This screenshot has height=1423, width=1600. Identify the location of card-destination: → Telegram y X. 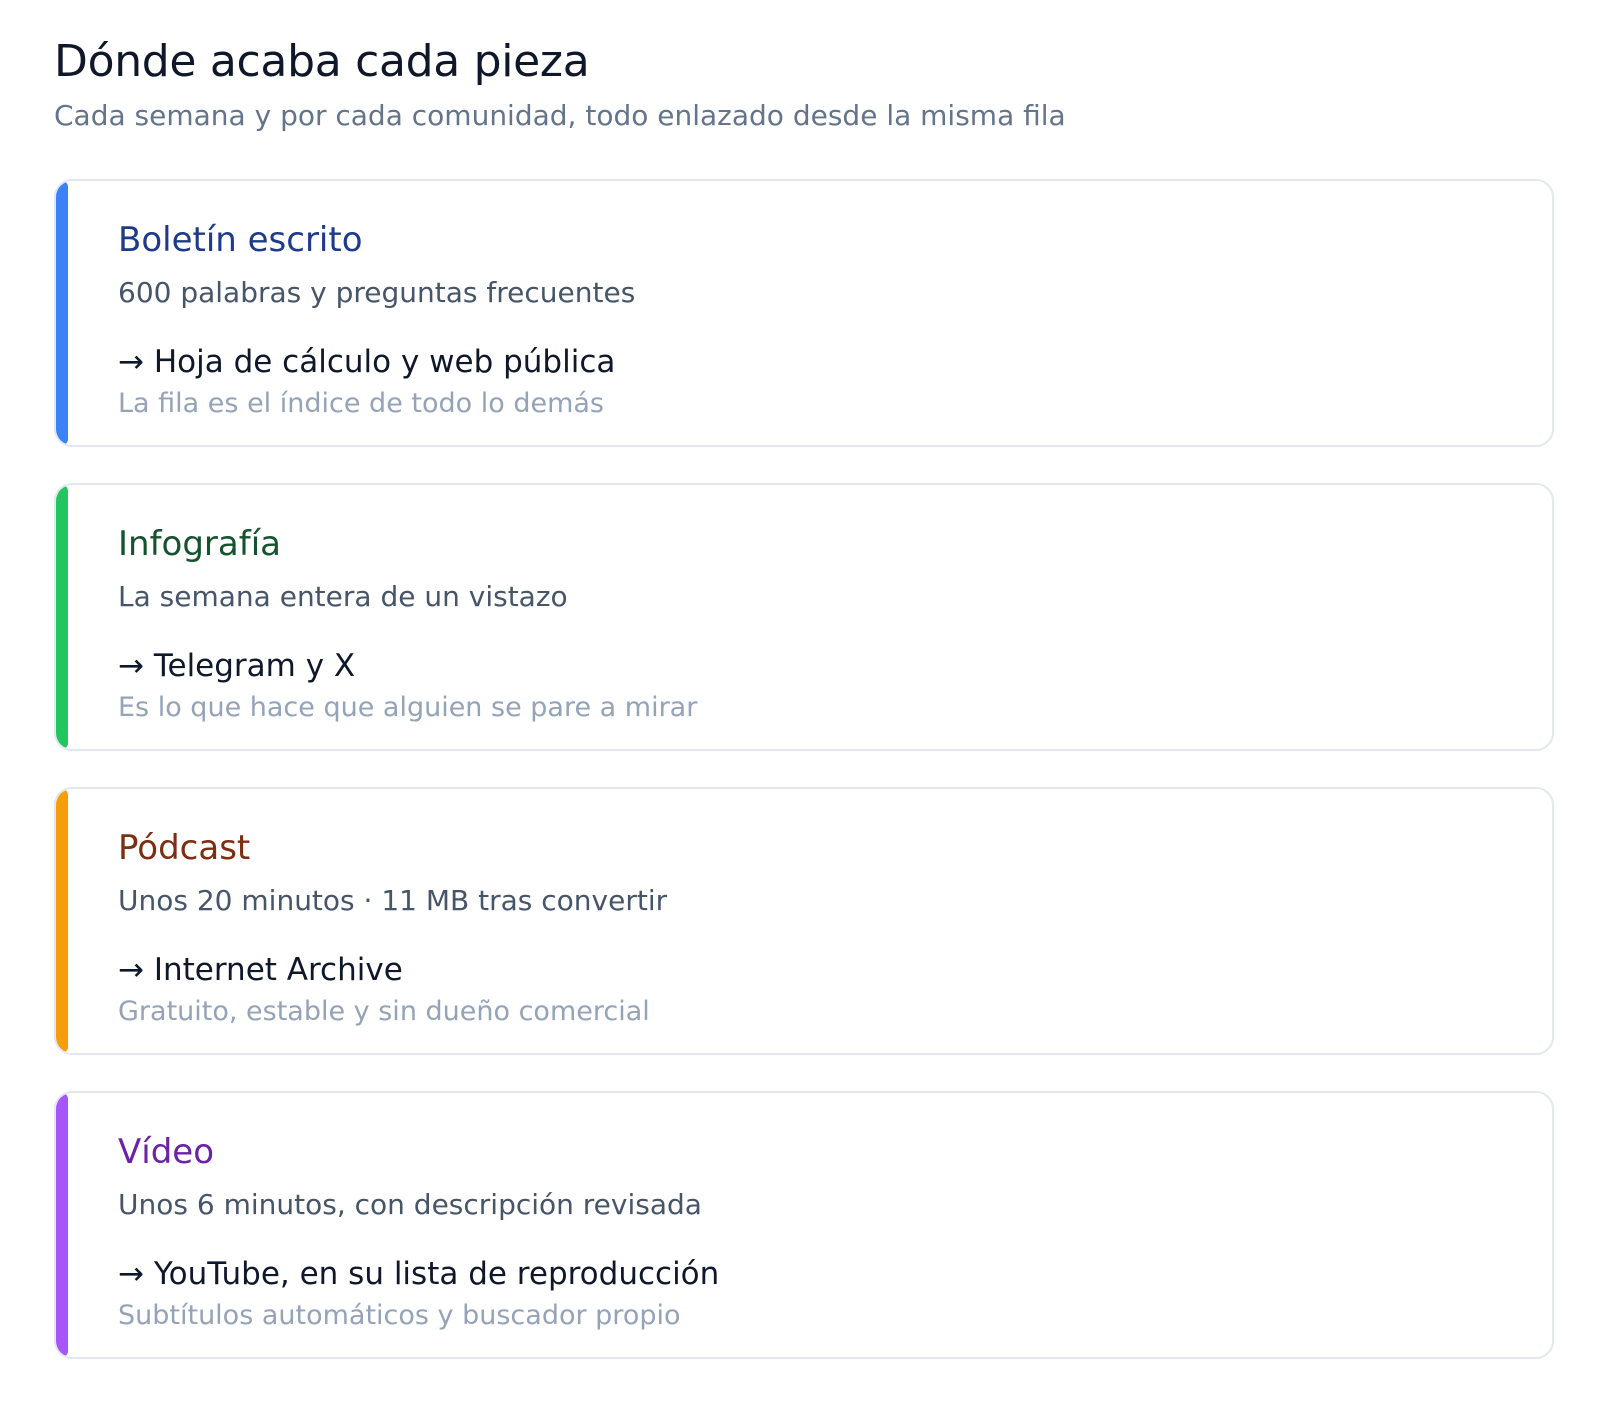
(237, 666).